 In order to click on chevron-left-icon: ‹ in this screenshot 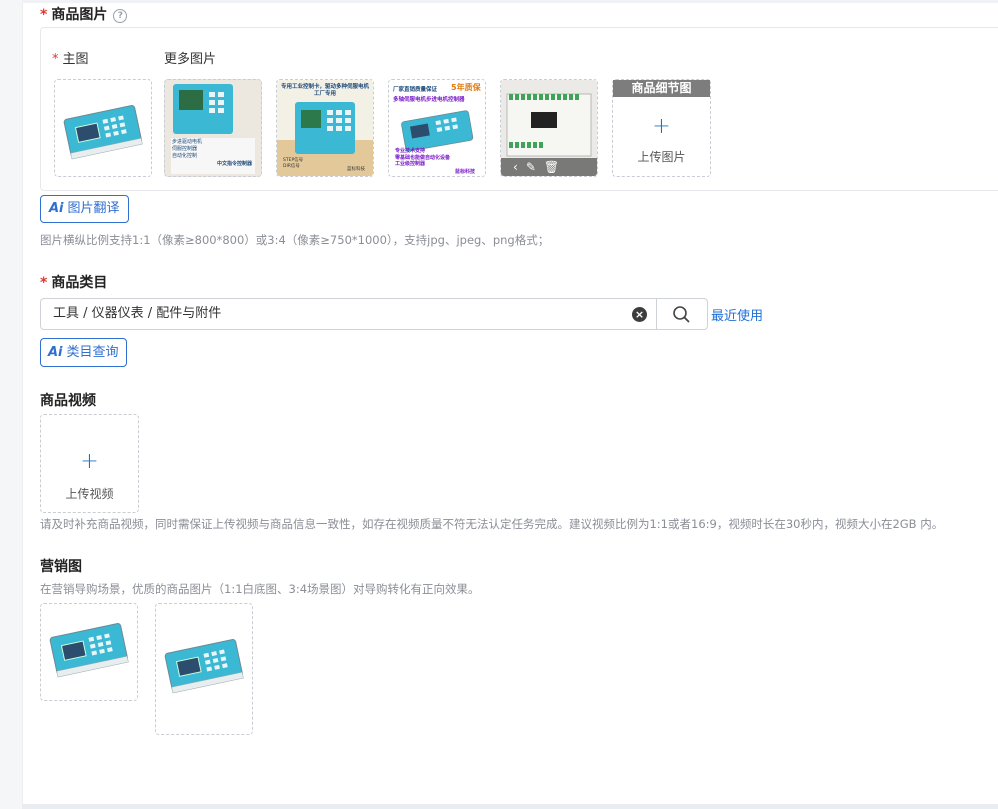, I will do `click(515, 167)`.